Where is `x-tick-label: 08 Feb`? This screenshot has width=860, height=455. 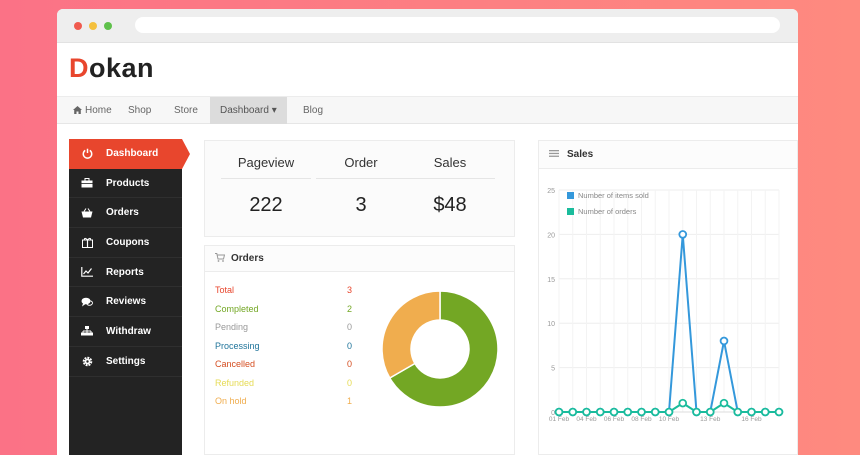 x-tick-label: 08 Feb is located at coordinates (641, 419).